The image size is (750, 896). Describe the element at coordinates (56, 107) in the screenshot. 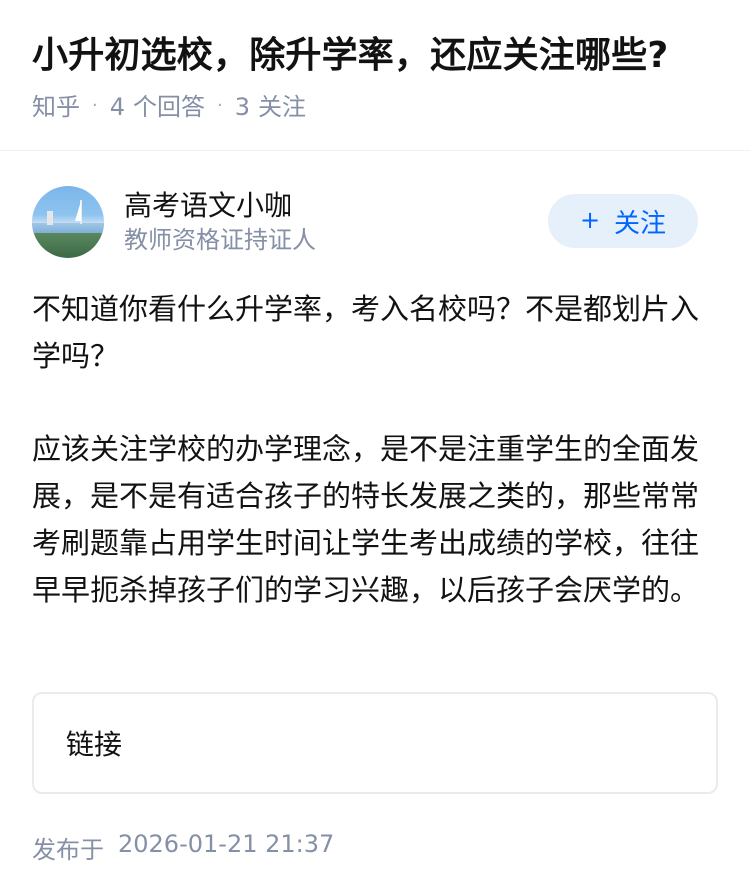

I see `source-label: 知乎` at that location.